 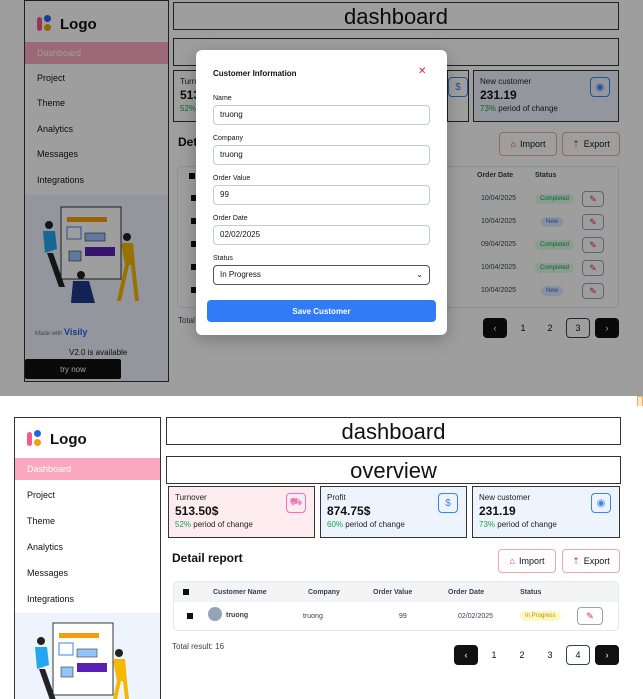 What do you see at coordinates (601, 503) in the screenshot?
I see `user-circle-icon: ◉` at bounding box center [601, 503].